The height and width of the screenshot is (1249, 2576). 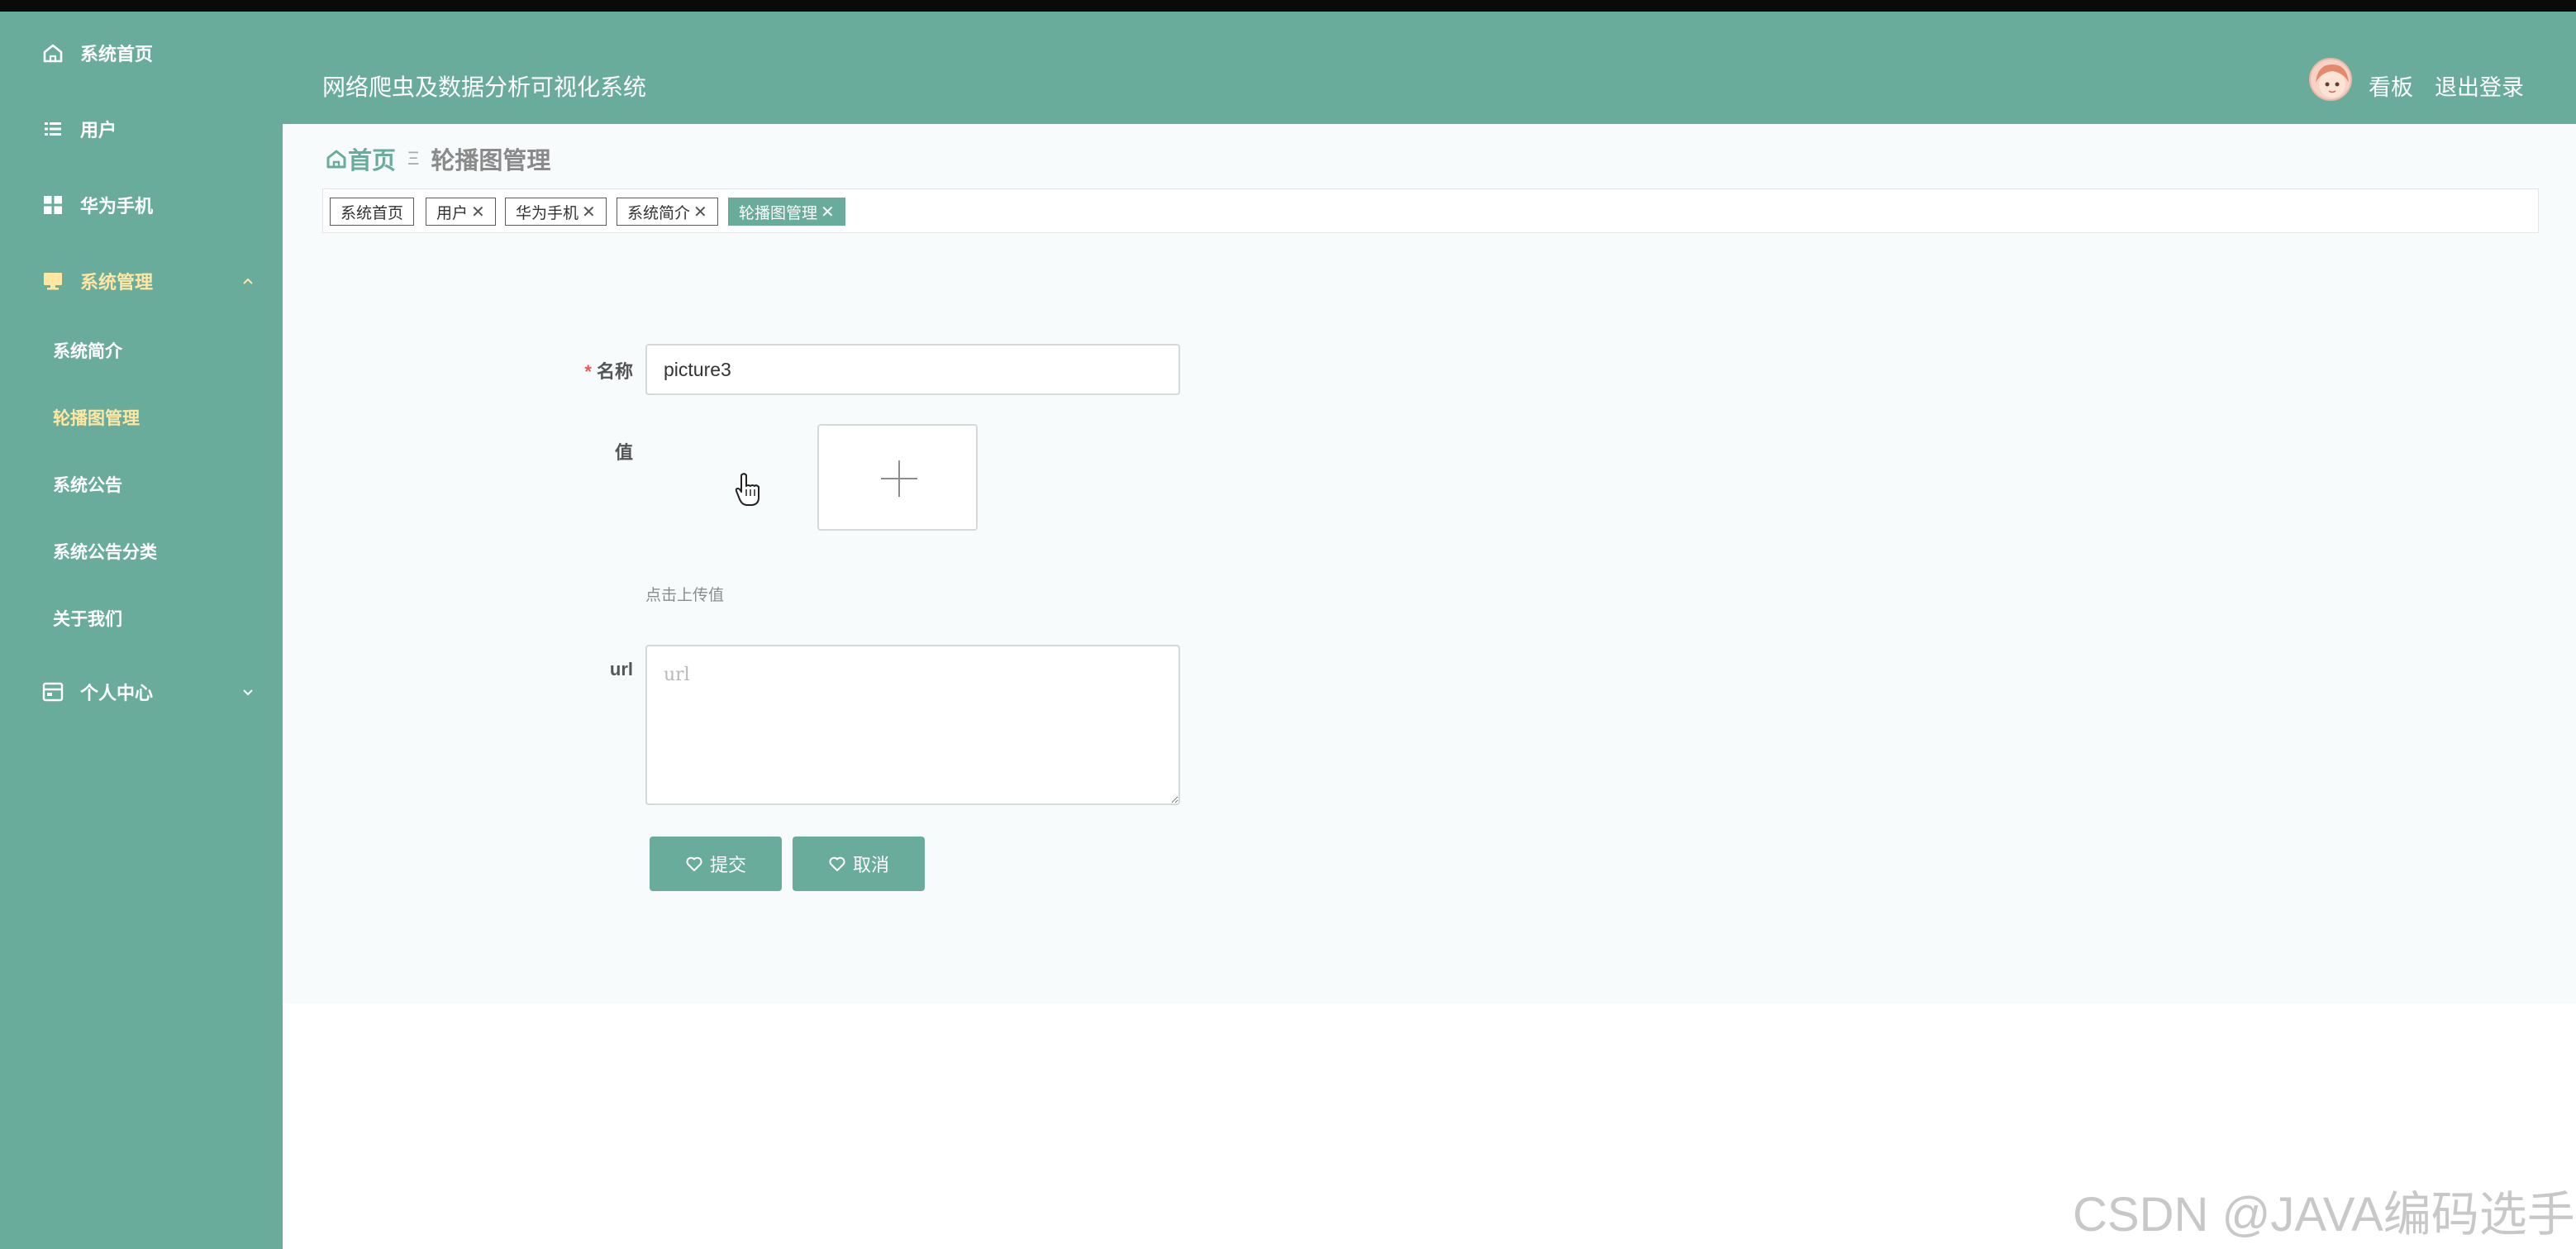 I want to click on name-label: * 名称, so click(x=609, y=372).